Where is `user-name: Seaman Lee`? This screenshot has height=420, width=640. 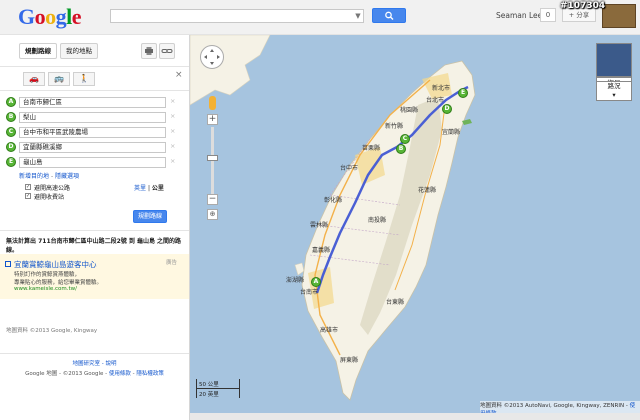
user-name: Seaman Lee is located at coordinates (519, 15).